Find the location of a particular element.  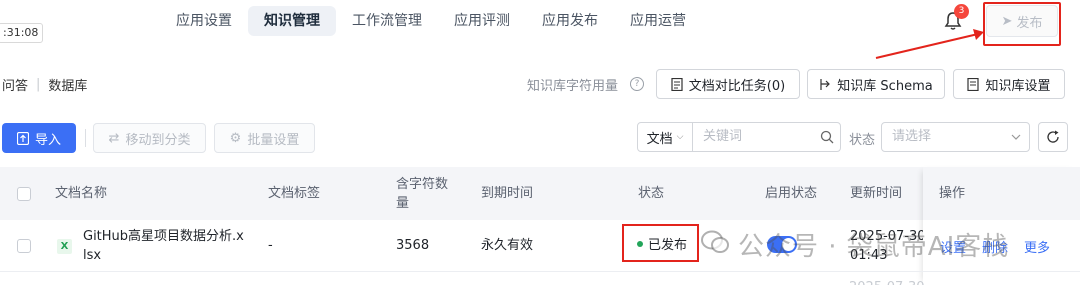

tab-knowledge: 知识管理 is located at coordinates (292, 21).